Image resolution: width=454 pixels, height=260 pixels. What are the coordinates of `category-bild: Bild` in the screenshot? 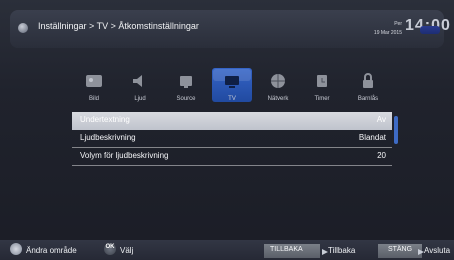 It's located at (94, 86).